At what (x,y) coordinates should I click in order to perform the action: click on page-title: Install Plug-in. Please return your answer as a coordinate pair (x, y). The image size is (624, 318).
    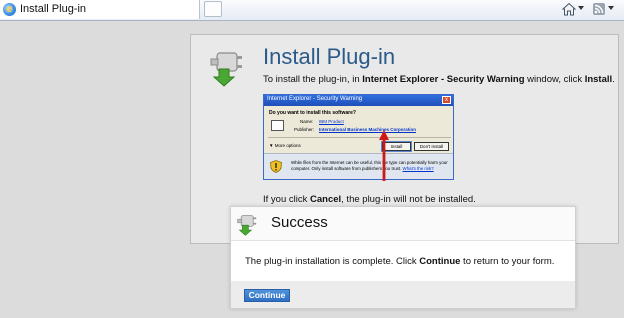
    Looking at the image, I should click on (329, 56).